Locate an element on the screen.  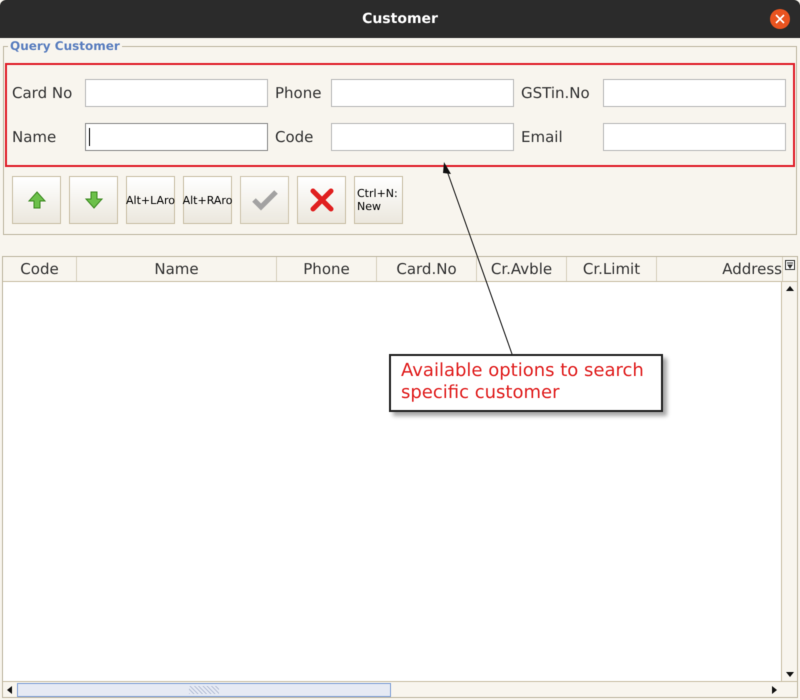
scroll-up-icon is located at coordinates (789, 288).